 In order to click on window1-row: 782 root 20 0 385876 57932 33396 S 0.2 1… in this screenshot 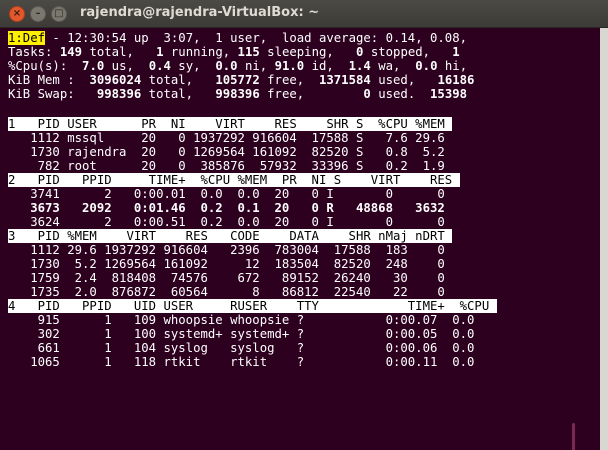, I will do `click(226, 166)`.